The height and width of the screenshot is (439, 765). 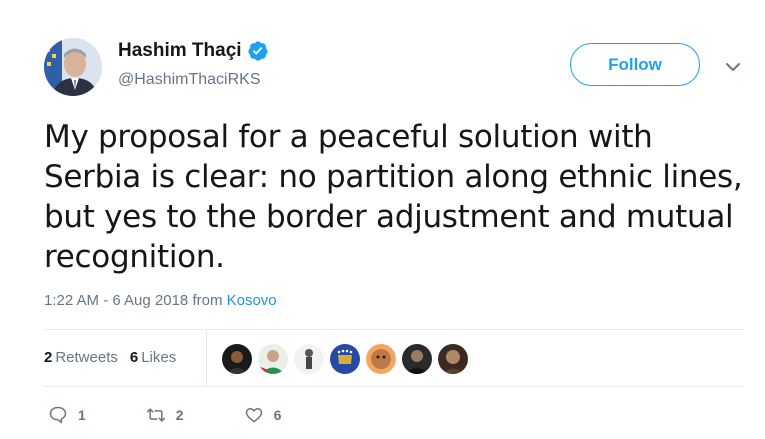 What do you see at coordinates (277, 415) in the screenshot?
I see `like-count: 6` at bounding box center [277, 415].